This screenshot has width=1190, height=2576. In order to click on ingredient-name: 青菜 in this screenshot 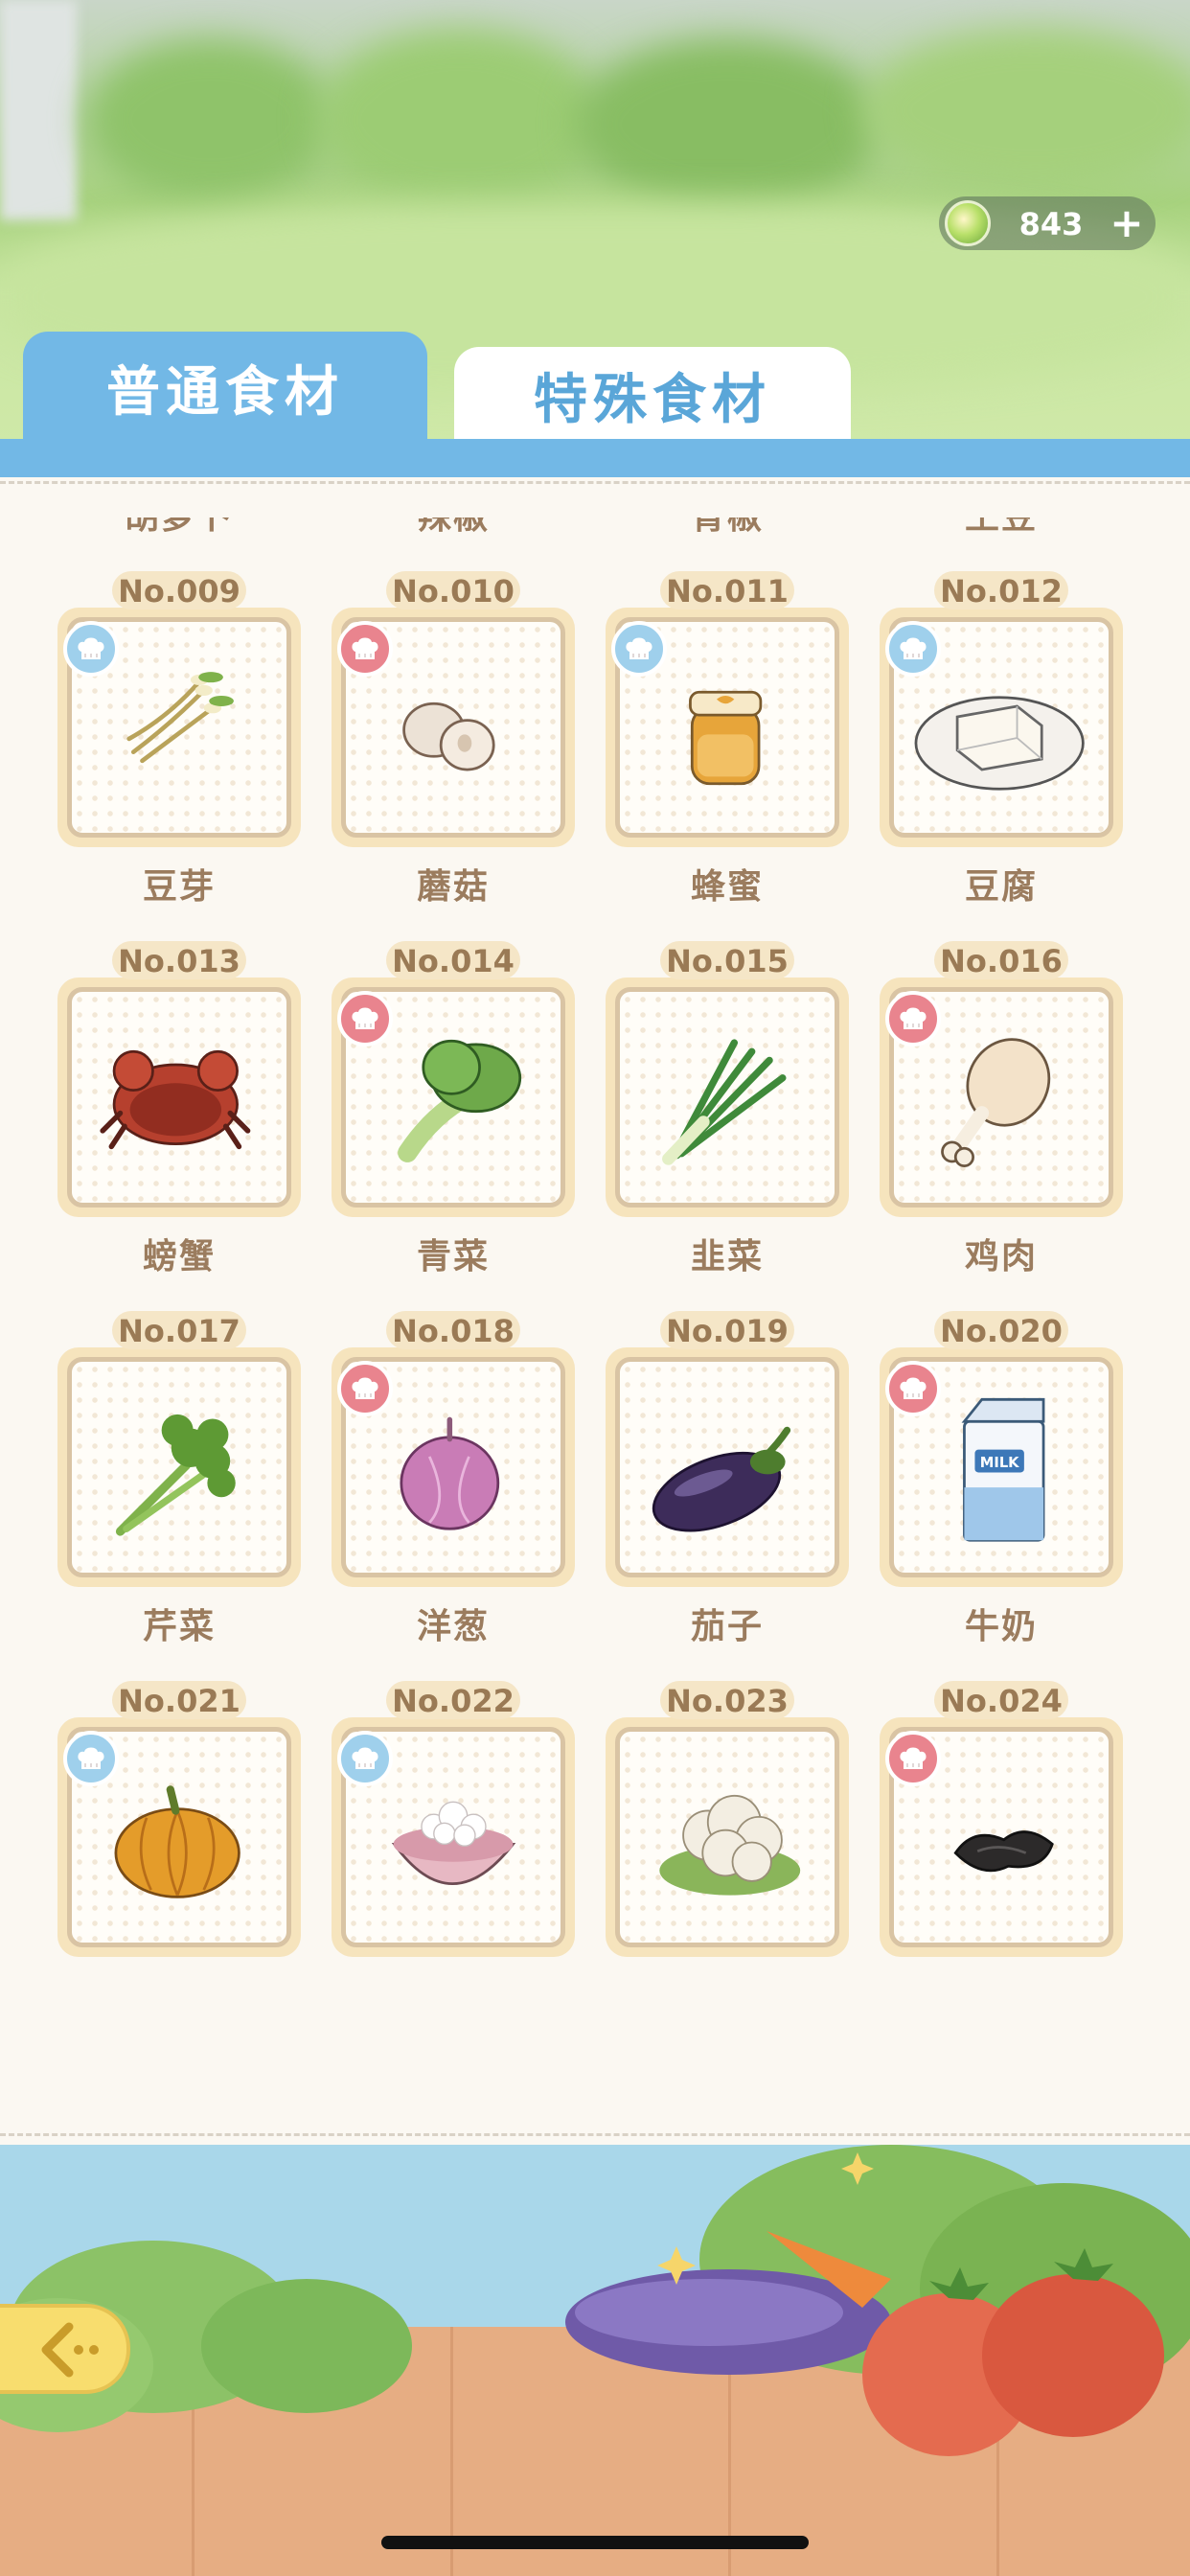, I will do `click(453, 1256)`.